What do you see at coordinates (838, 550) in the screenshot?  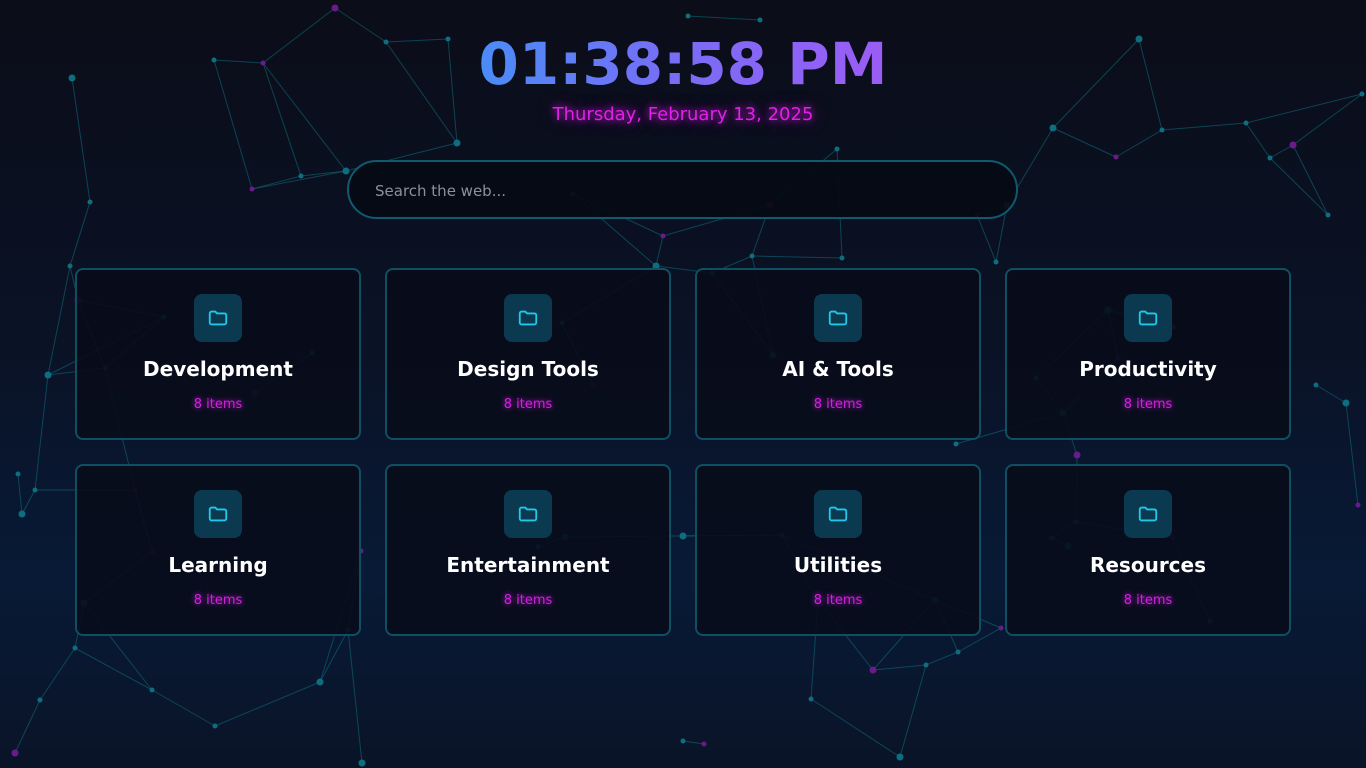 I see `category-card-utilities: Utilities 8 items` at bounding box center [838, 550].